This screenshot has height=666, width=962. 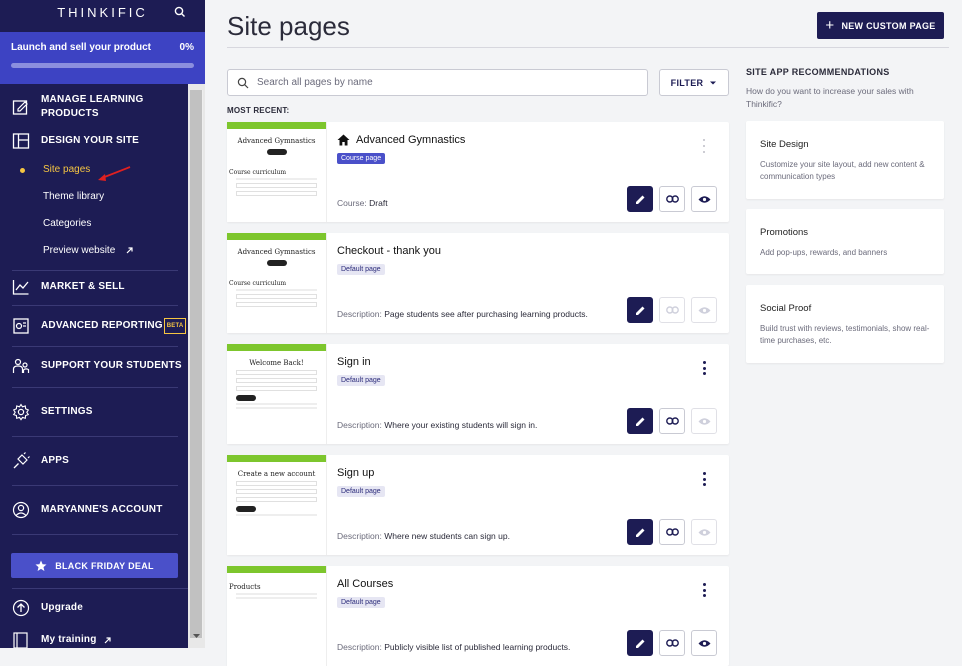 I want to click on edit-document-icon, so click(x=20, y=107).